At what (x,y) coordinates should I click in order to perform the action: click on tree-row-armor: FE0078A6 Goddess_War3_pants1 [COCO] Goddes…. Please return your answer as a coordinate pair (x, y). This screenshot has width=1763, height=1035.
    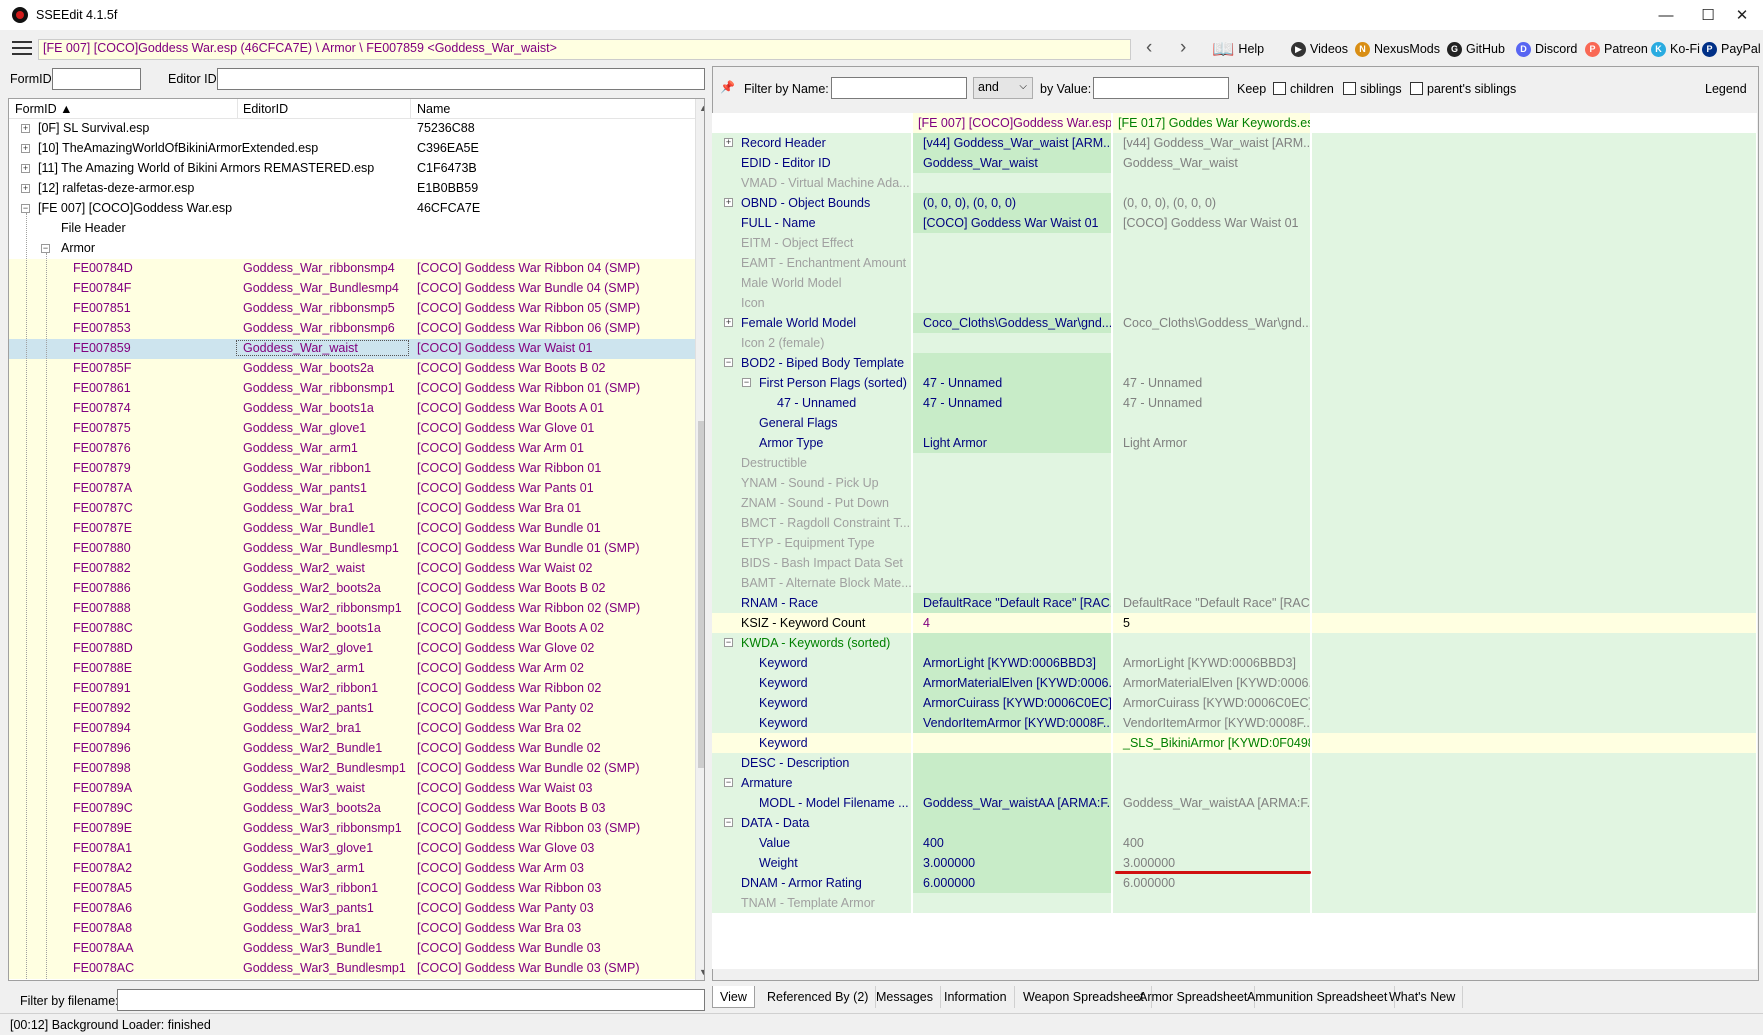
    Looking at the image, I should click on (352, 909).